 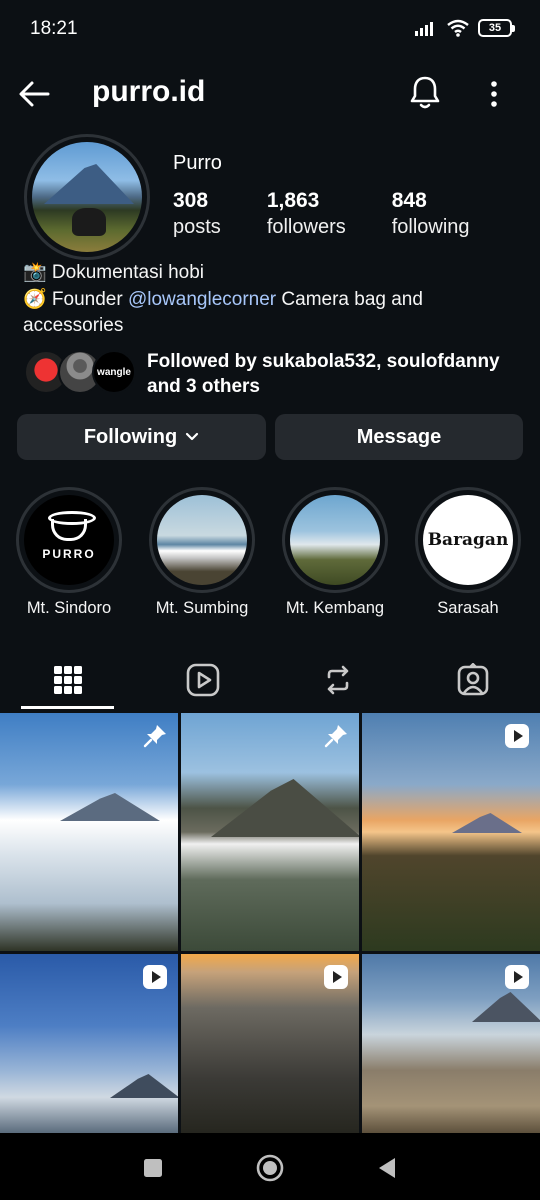 What do you see at coordinates (430, 227) in the screenshot?
I see `following-label: following` at bounding box center [430, 227].